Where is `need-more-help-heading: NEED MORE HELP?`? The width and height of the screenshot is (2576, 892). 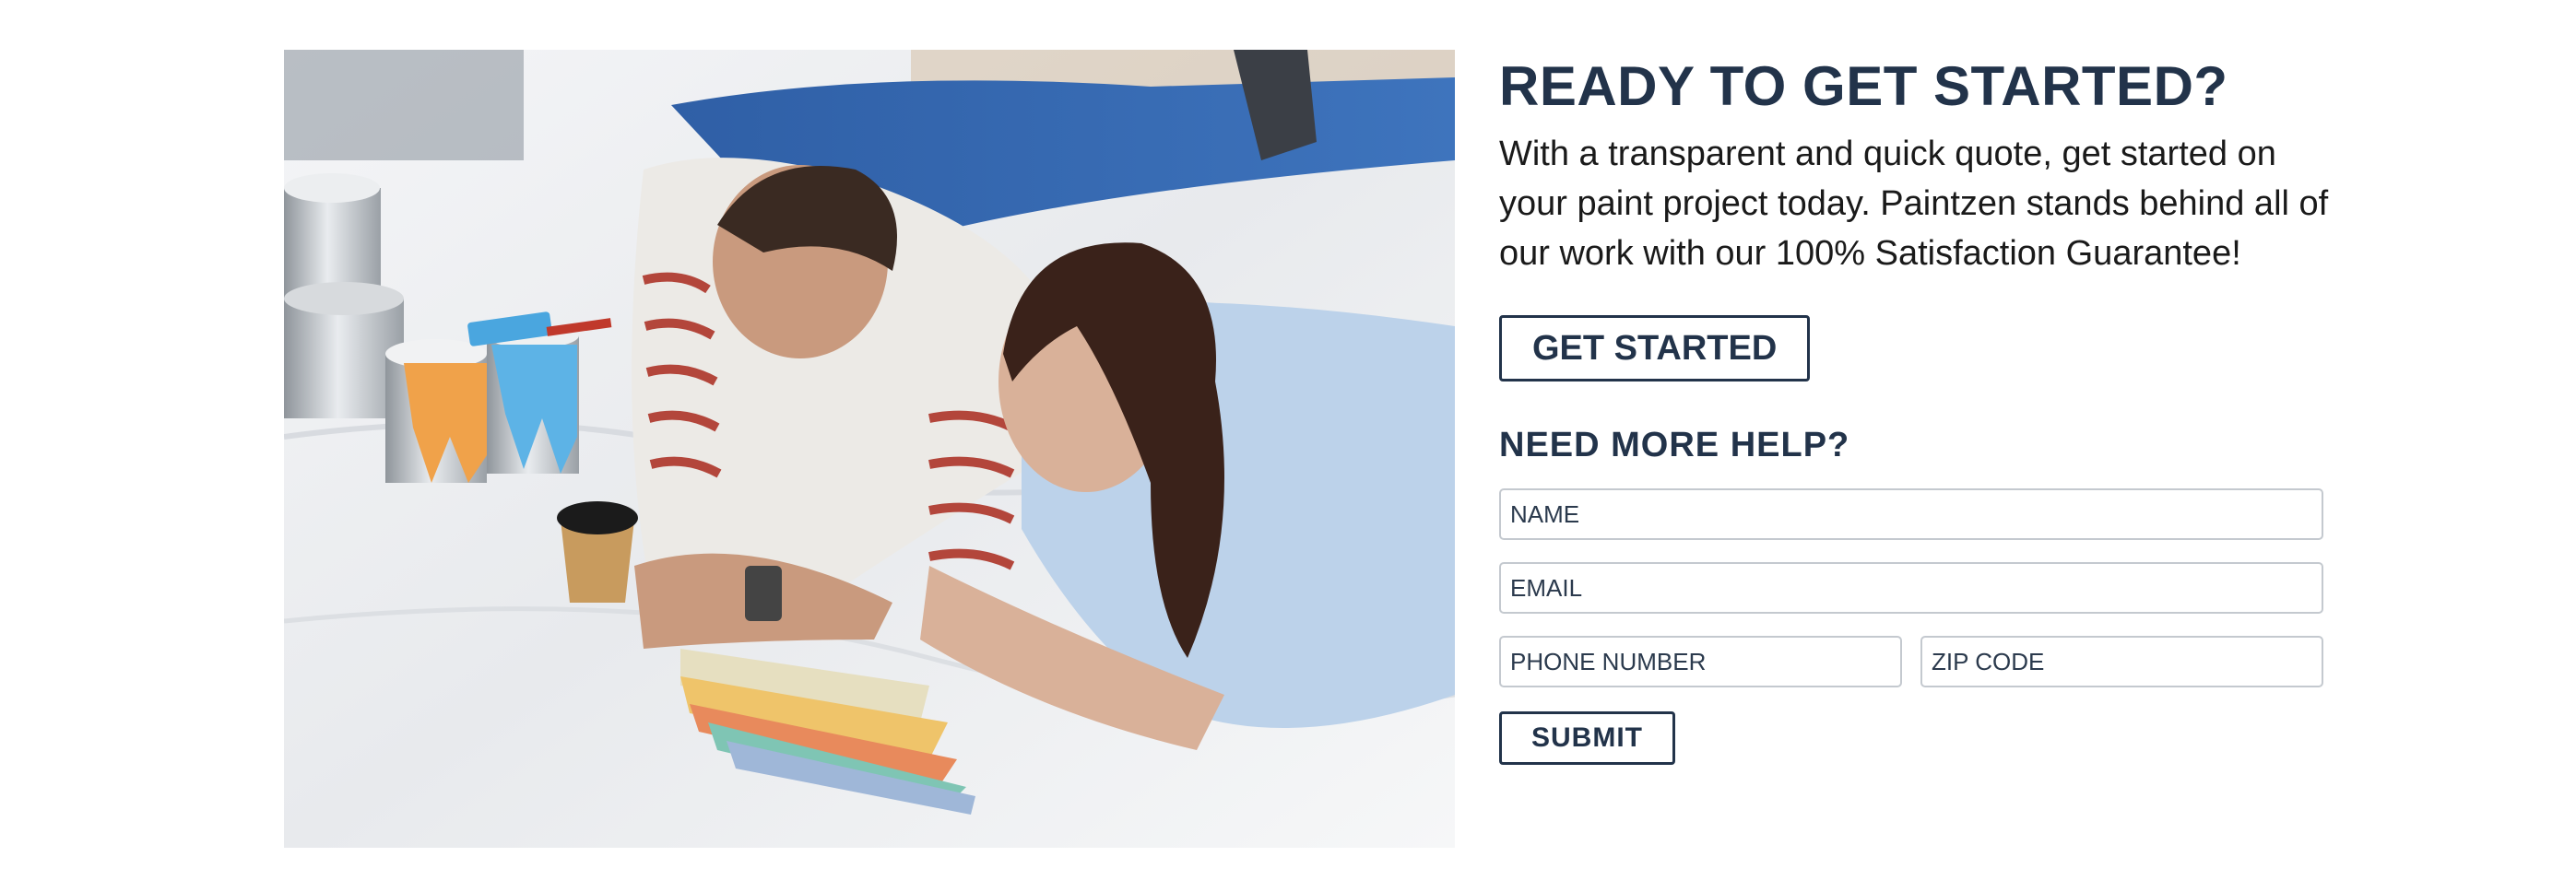 need-more-help-heading: NEED MORE HELP? is located at coordinates (1674, 445).